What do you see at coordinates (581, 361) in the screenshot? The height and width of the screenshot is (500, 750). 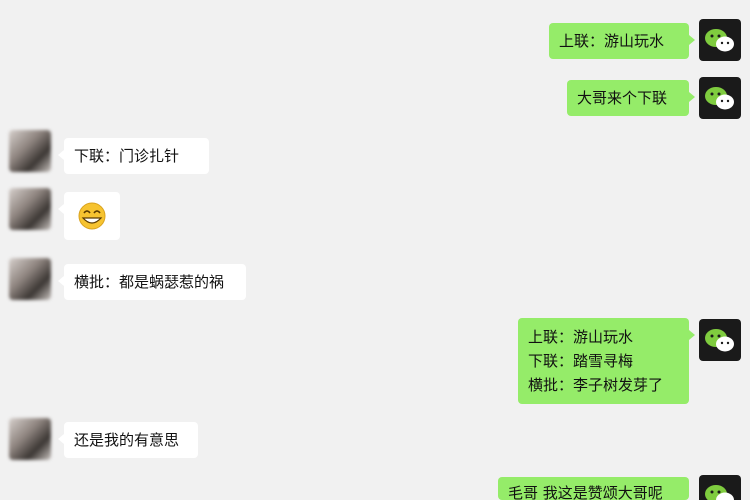 I see `message-text-line: 下联：踏雪寻梅` at bounding box center [581, 361].